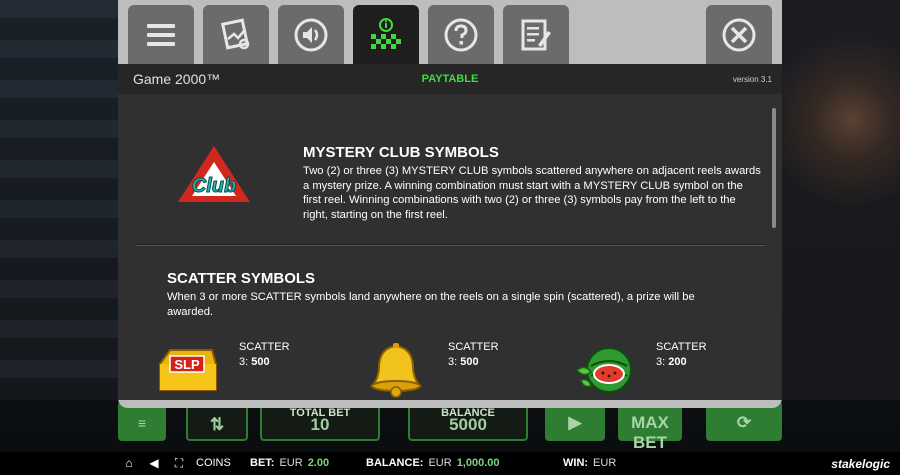  I want to click on tab-menu, so click(161, 34).